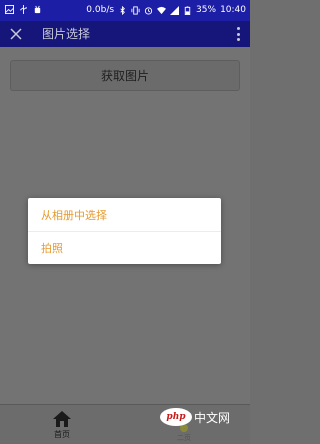  Describe the element at coordinates (62, 434) in the screenshot. I see `tab-home-label: 首页` at that location.